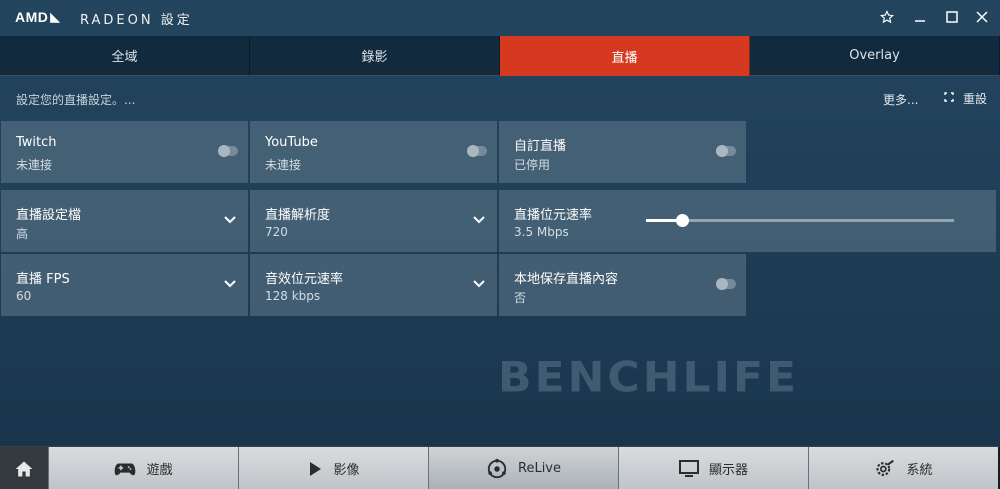  I want to click on home-button, so click(24, 468).